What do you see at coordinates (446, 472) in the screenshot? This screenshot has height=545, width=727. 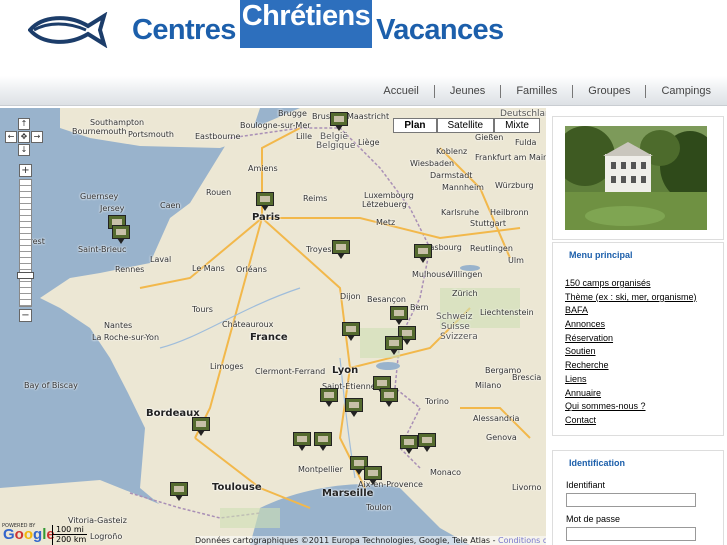 I see `label-monaco: Monaco` at bounding box center [446, 472].